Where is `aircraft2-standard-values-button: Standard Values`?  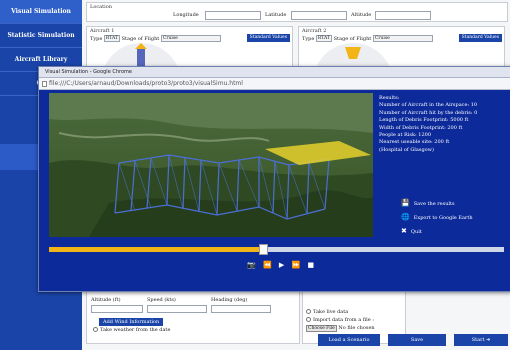 aircraft2-standard-values-button: Standard Values is located at coordinates (480, 38).